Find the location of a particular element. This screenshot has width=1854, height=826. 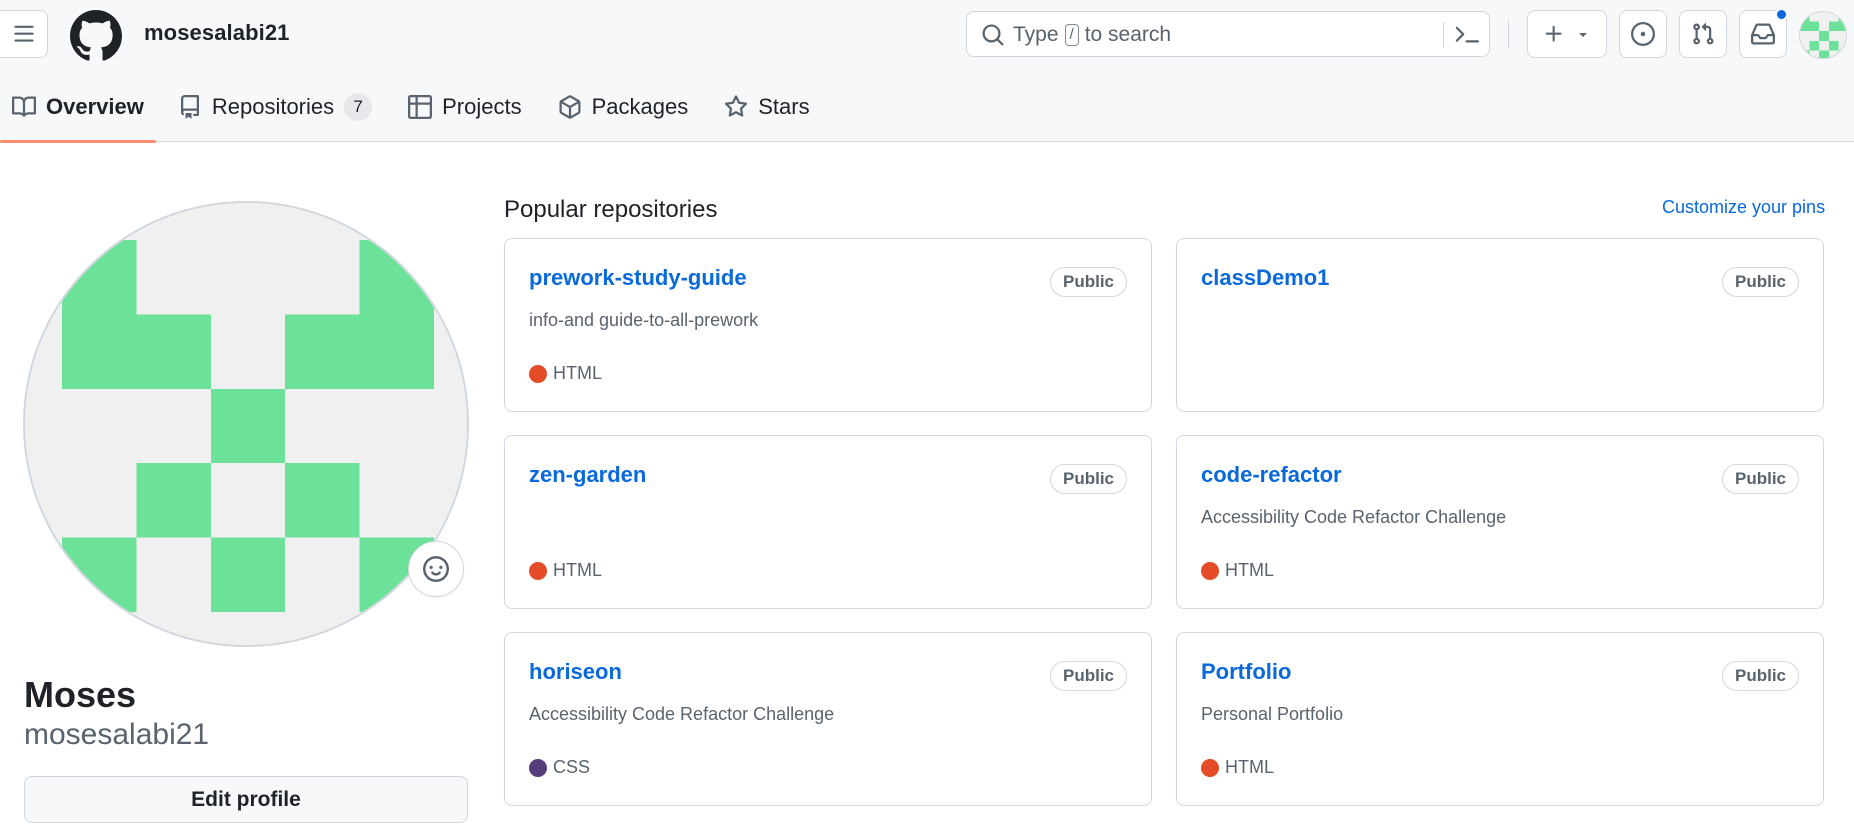

plus-icon is located at coordinates (1553, 33).